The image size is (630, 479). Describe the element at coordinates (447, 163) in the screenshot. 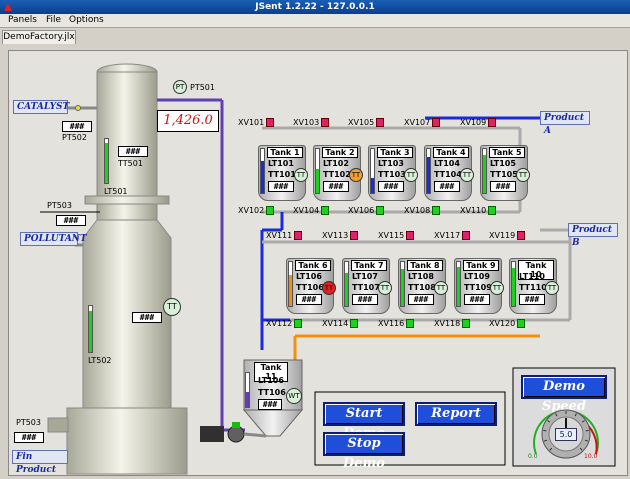

I see `tank-lt-label: LT104` at that location.